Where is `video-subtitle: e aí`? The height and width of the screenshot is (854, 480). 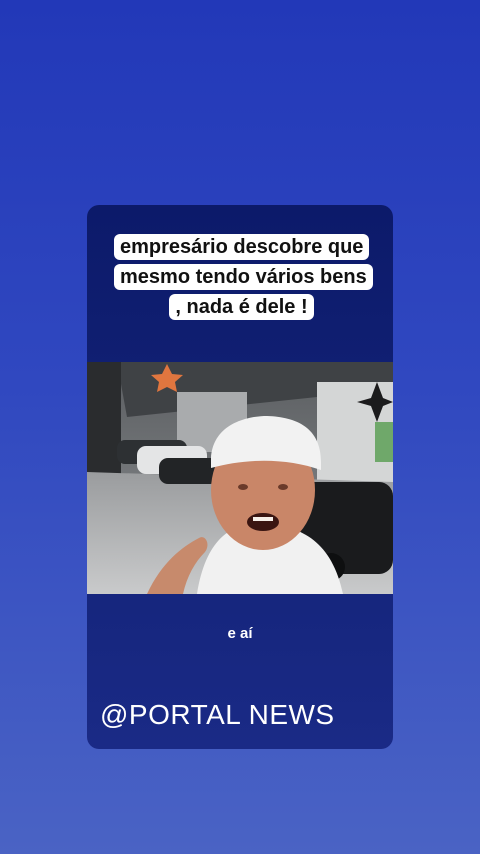 video-subtitle: e aí is located at coordinates (240, 633).